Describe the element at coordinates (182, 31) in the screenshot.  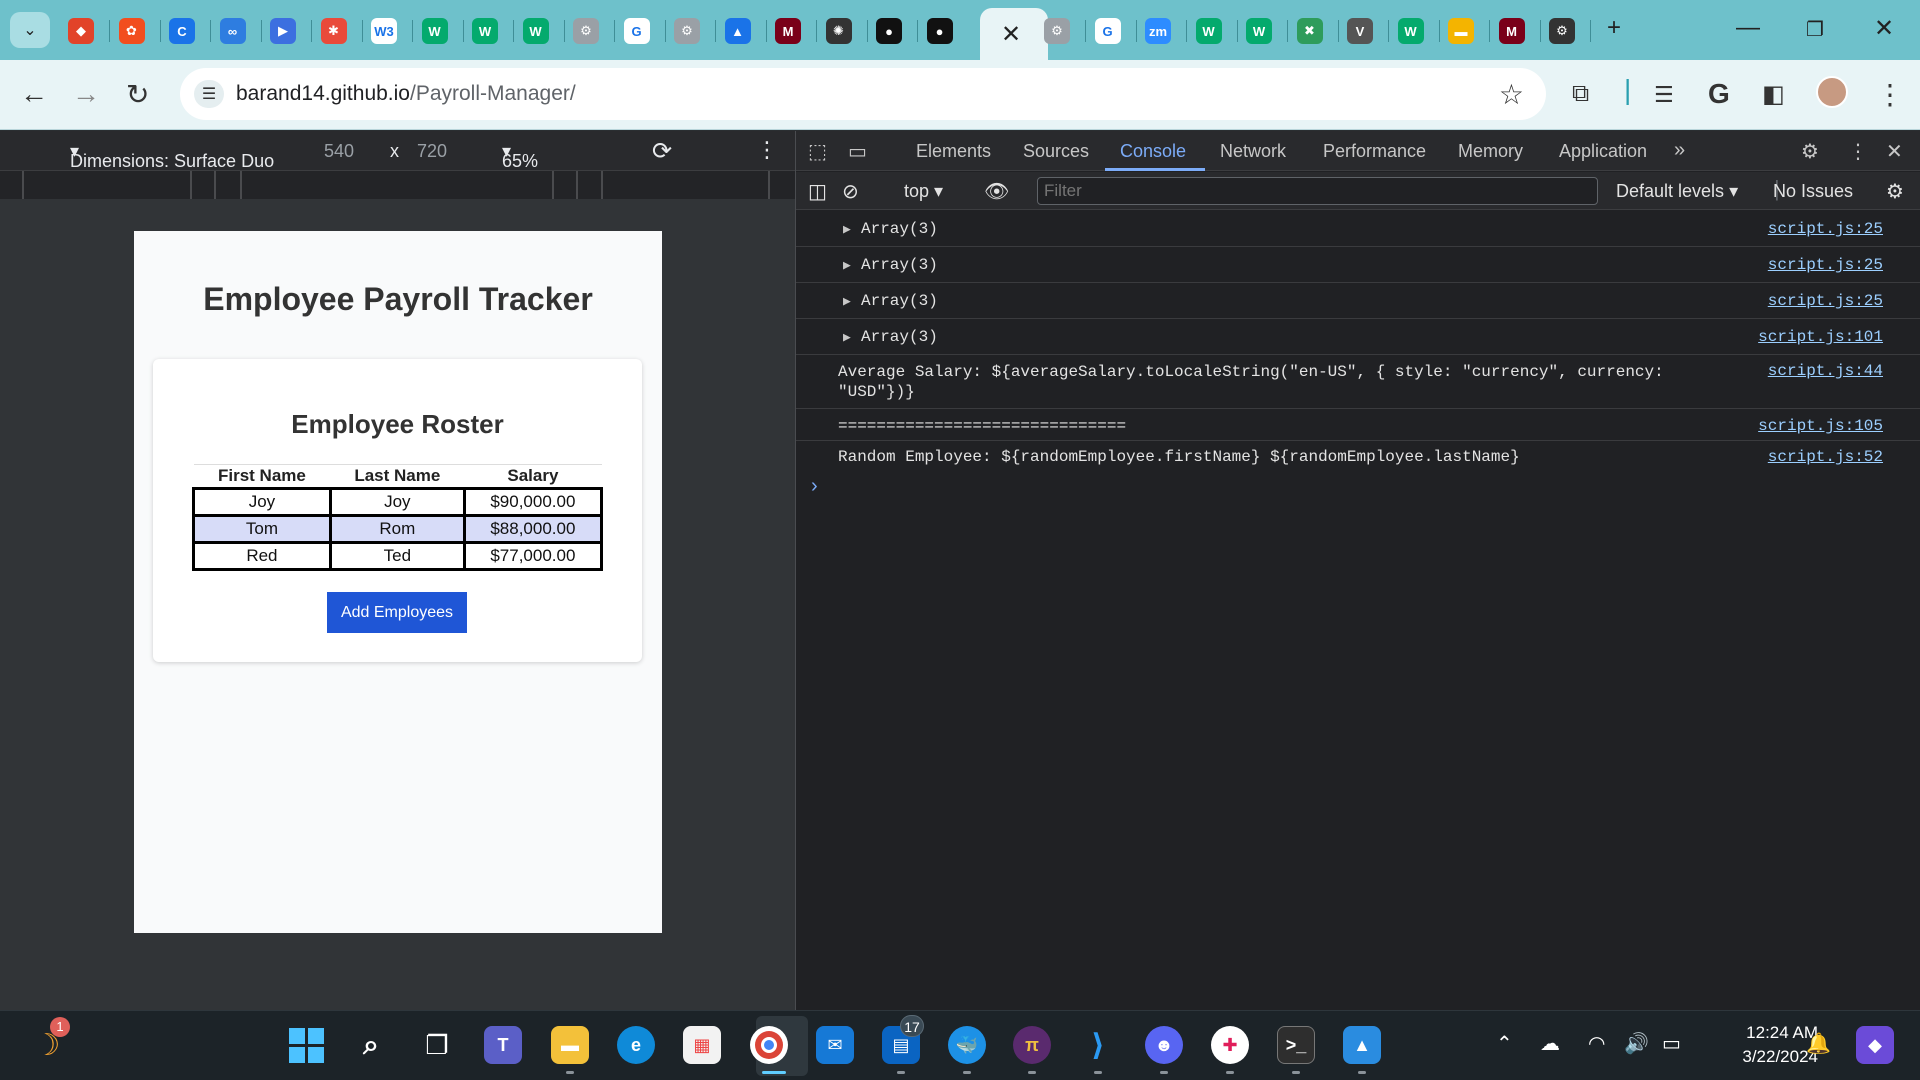
I see `copyleaks-icon: C` at that location.